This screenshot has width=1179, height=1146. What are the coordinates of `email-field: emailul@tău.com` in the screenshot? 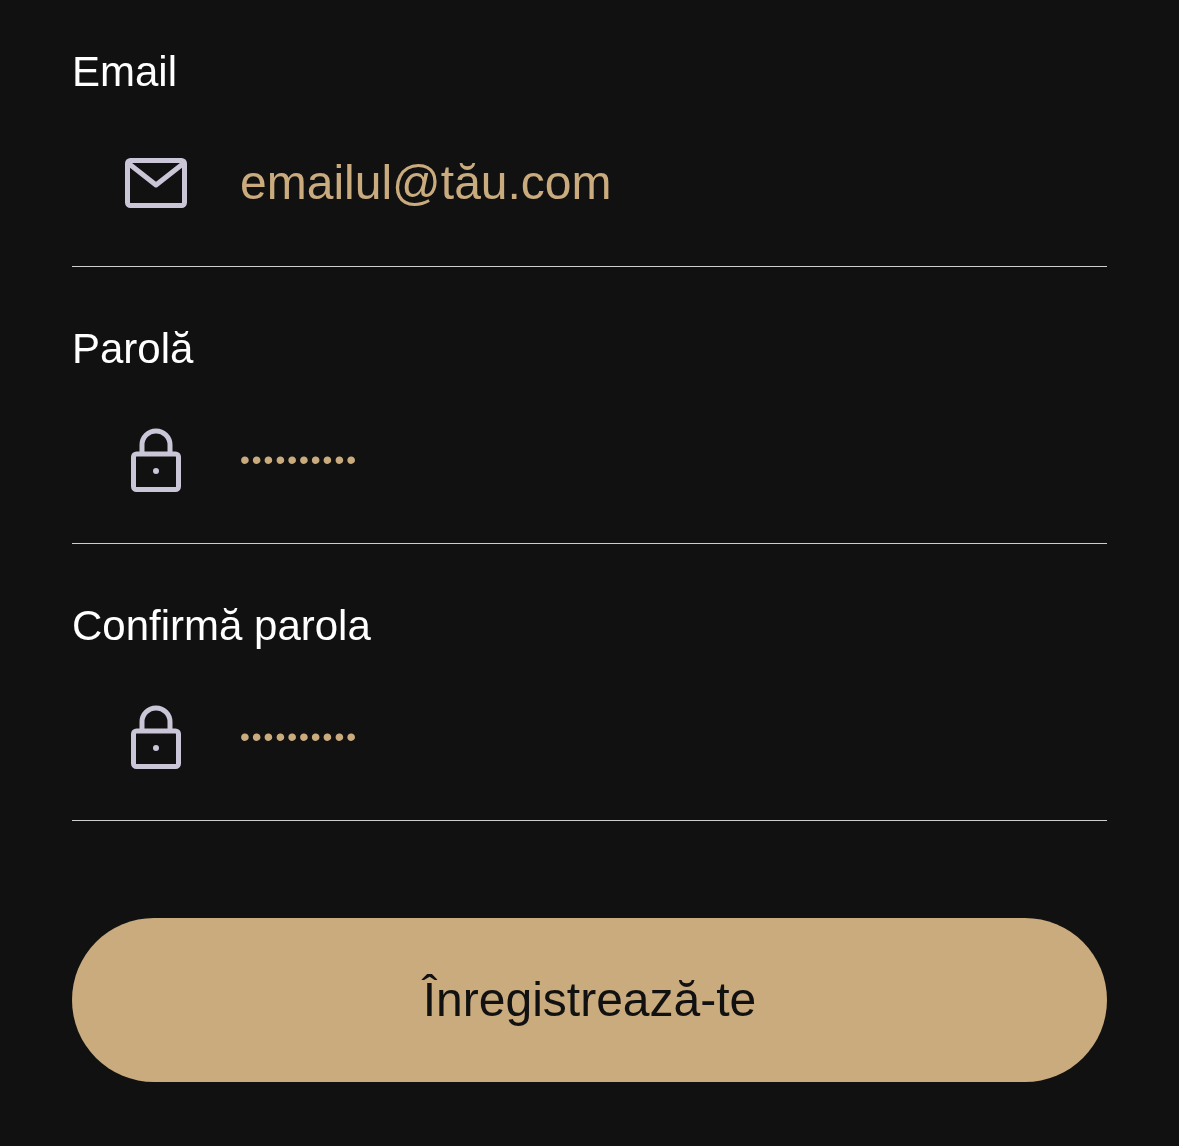 It's located at (673, 183).